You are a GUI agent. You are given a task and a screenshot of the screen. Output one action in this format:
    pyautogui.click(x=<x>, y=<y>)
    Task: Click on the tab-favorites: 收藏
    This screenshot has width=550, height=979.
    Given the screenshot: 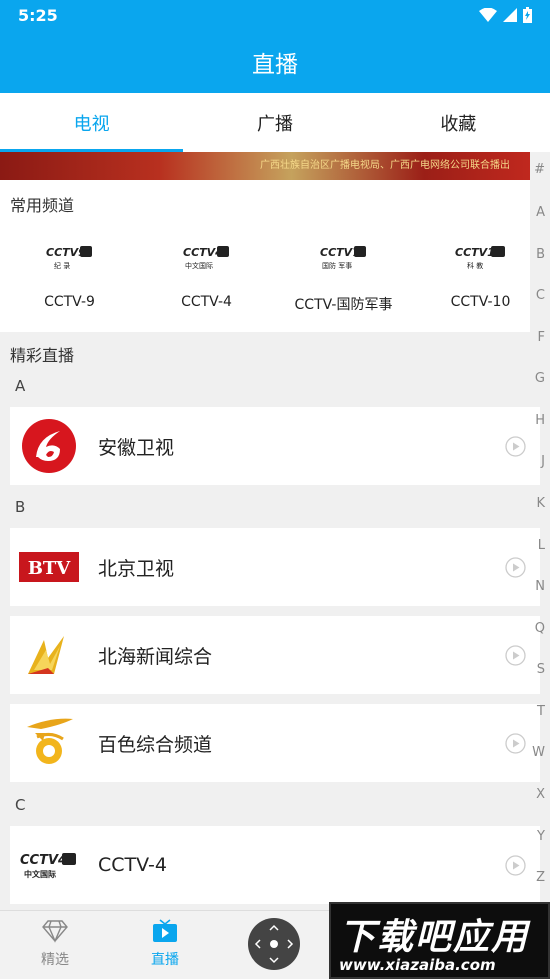 What is the action you would take?
    pyautogui.click(x=458, y=122)
    